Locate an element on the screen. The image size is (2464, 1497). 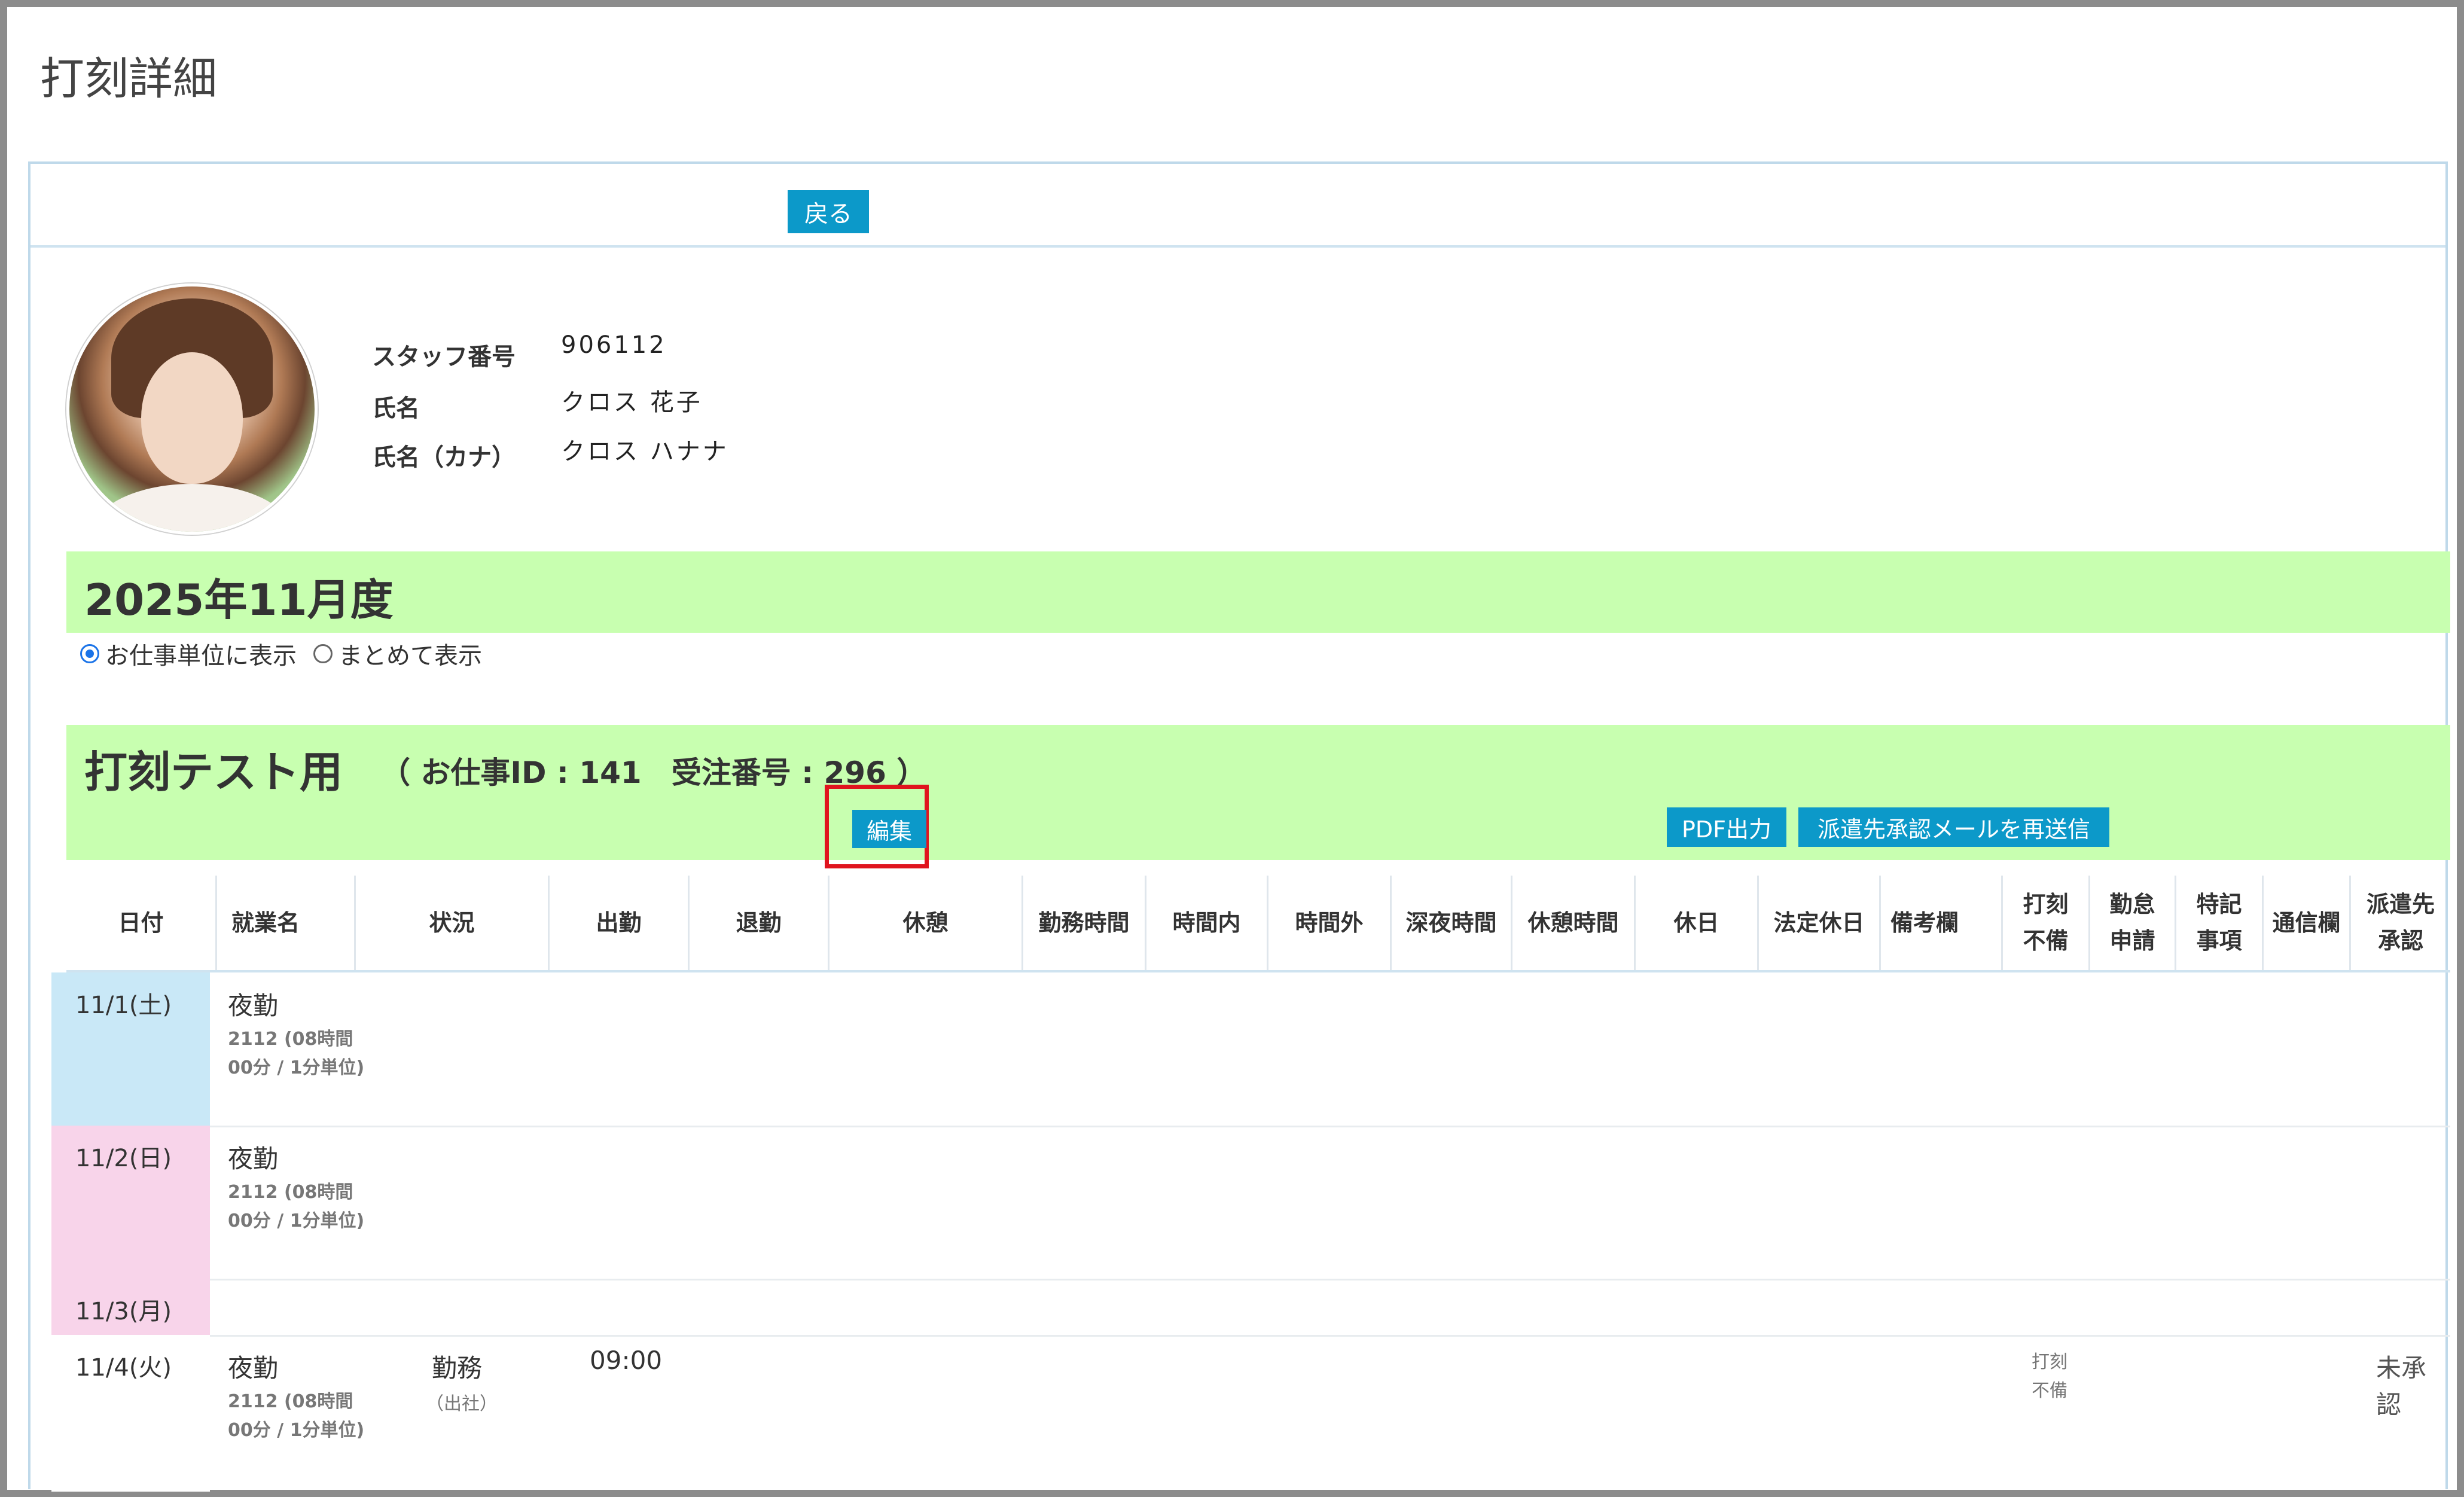
col-clock-out: 退勤 is located at coordinates (760, 923).